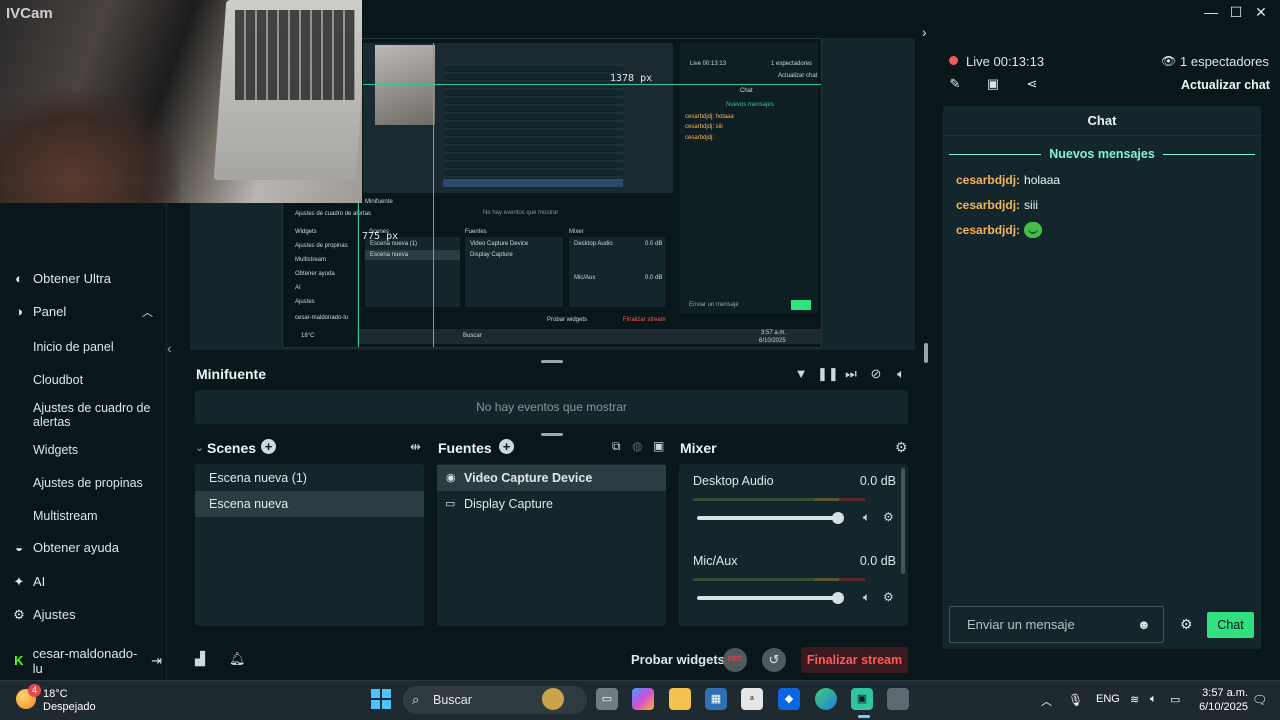  I want to click on sidebar-item-panel: ◑ Panel ︿, so click(87, 311).